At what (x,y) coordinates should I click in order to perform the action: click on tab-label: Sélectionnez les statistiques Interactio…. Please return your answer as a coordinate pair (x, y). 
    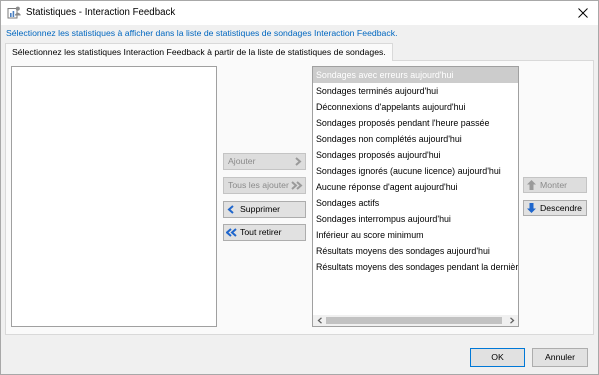
    Looking at the image, I should click on (199, 52).